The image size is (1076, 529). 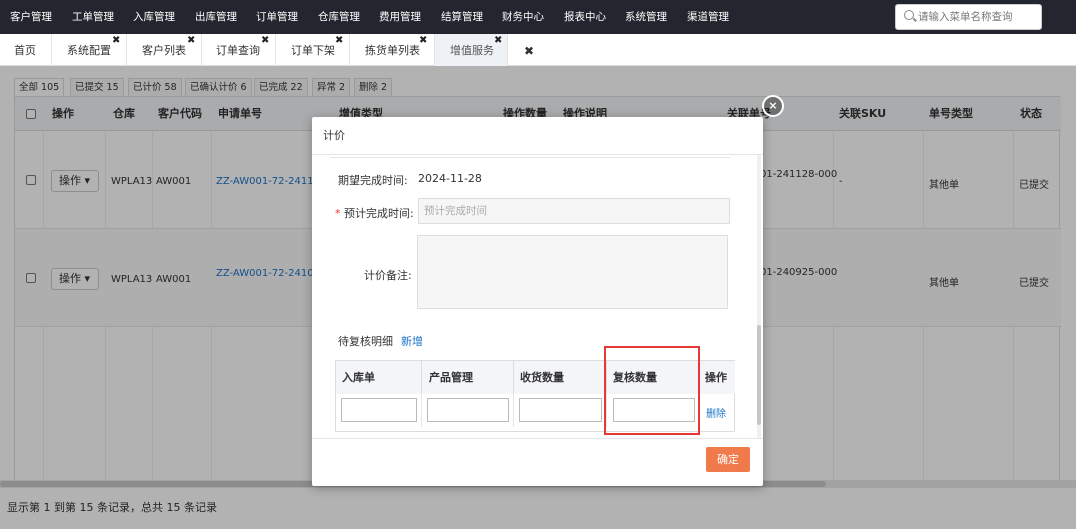 What do you see at coordinates (978, 17) in the screenshot?
I see `menu-search-input` at bounding box center [978, 17].